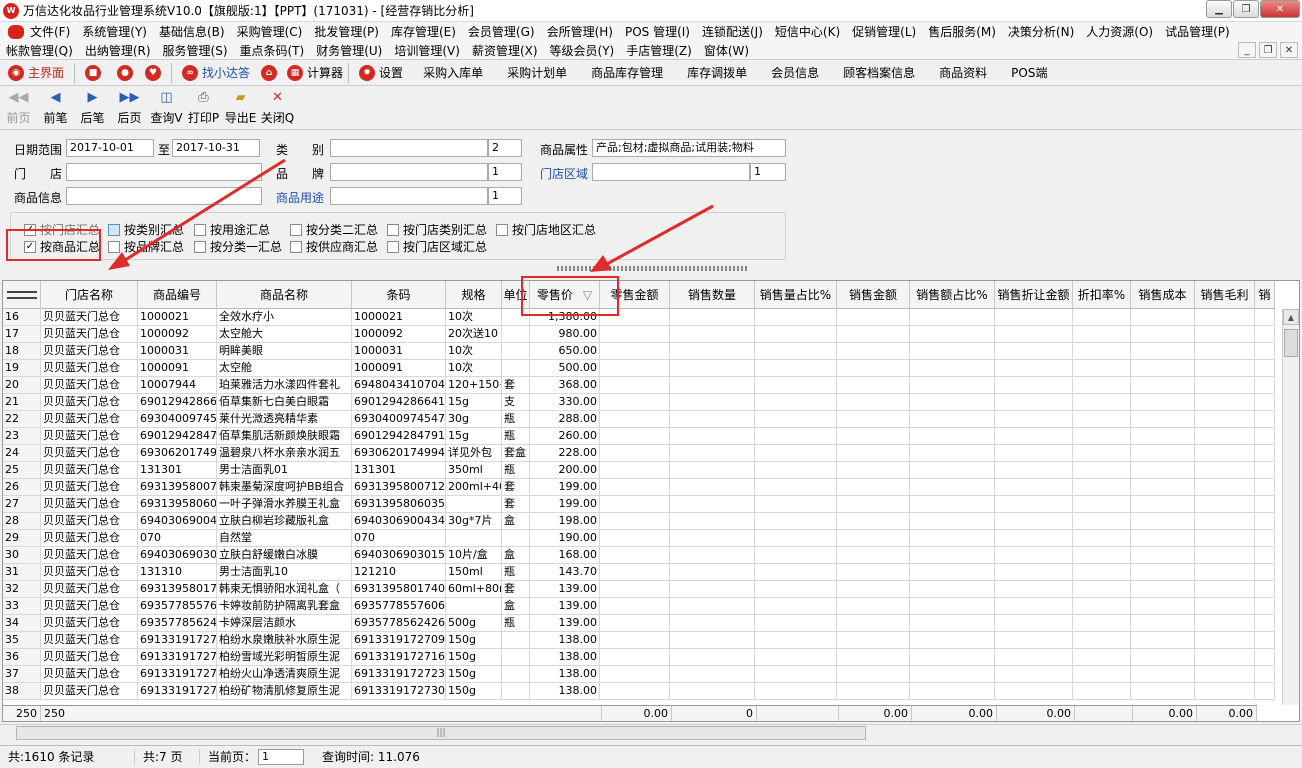 This screenshot has width=1302, height=768. I want to click on close-window-button: ✕, so click(1280, 9).